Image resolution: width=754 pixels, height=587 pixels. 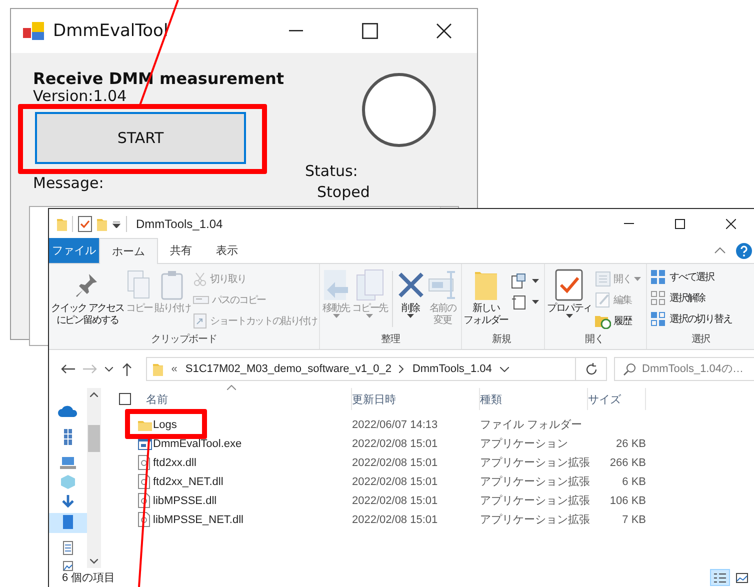 I want to click on address-bar: « S1C17M02_M03_demo_software_v1_0_2 DmmTools_1.04, so click(x=361, y=369).